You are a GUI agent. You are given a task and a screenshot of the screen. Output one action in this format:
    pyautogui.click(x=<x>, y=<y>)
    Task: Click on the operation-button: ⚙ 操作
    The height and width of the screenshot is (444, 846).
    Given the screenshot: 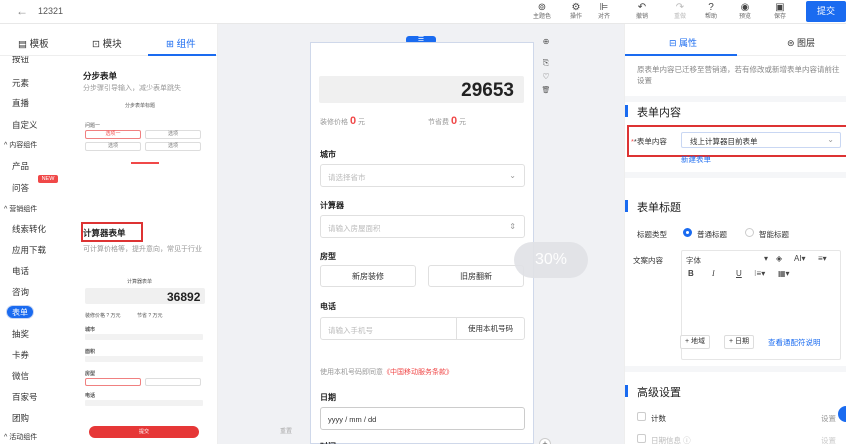 What is the action you would take?
    pyautogui.click(x=576, y=11)
    